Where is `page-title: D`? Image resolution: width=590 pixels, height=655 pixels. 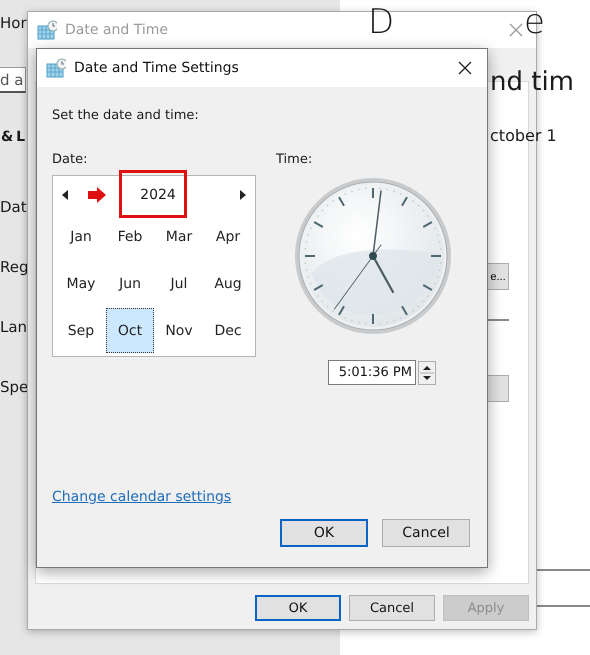
page-title: D is located at coordinates (381, 22).